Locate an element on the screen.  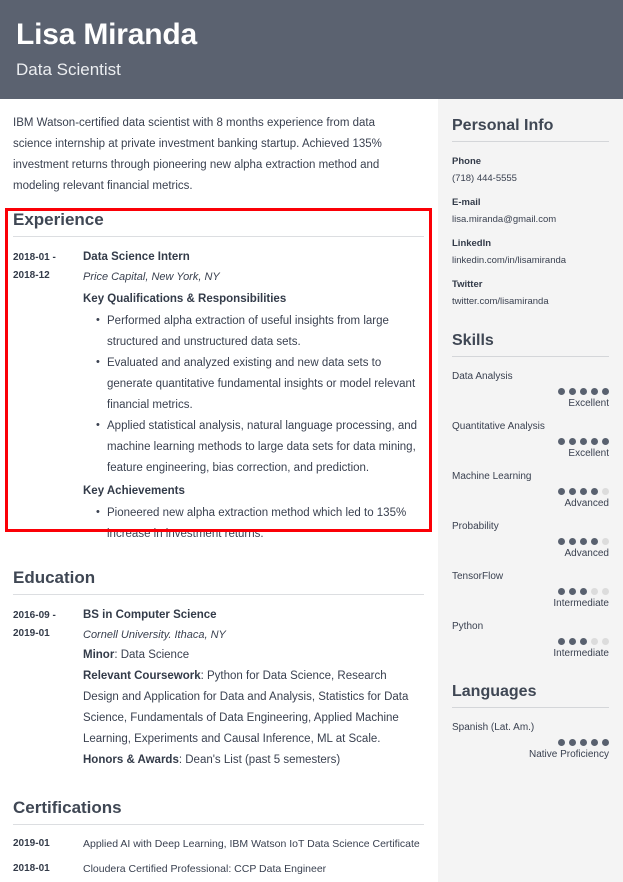
skill-name: Probability is located at coordinates (475, 526).